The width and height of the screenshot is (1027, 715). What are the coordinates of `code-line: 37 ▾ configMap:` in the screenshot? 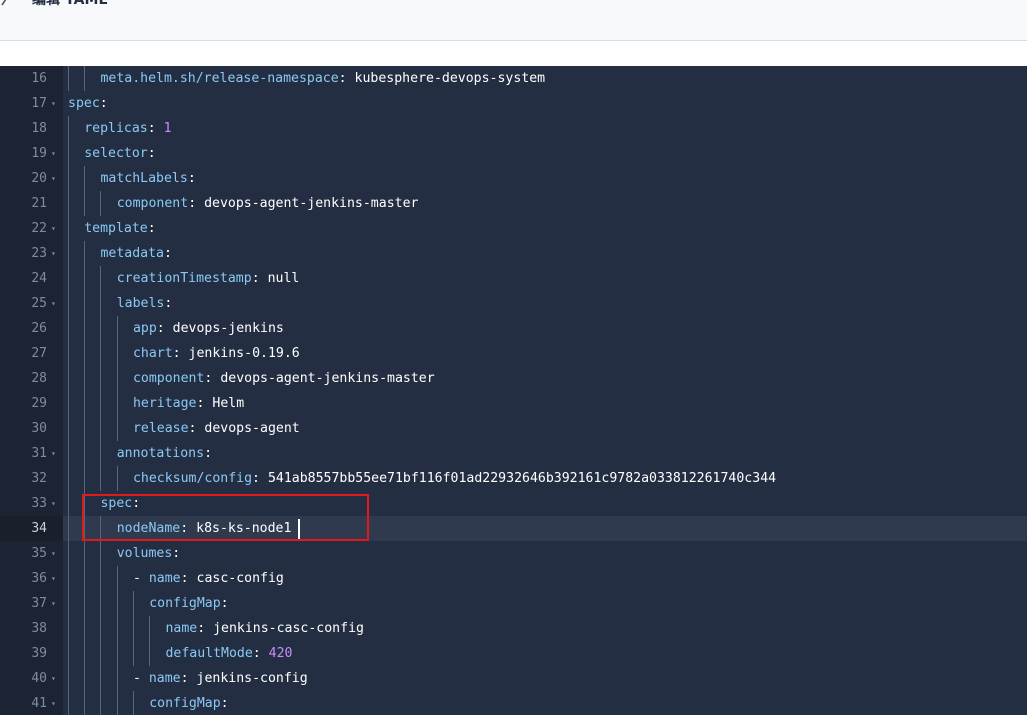 It's located at (513, 603).